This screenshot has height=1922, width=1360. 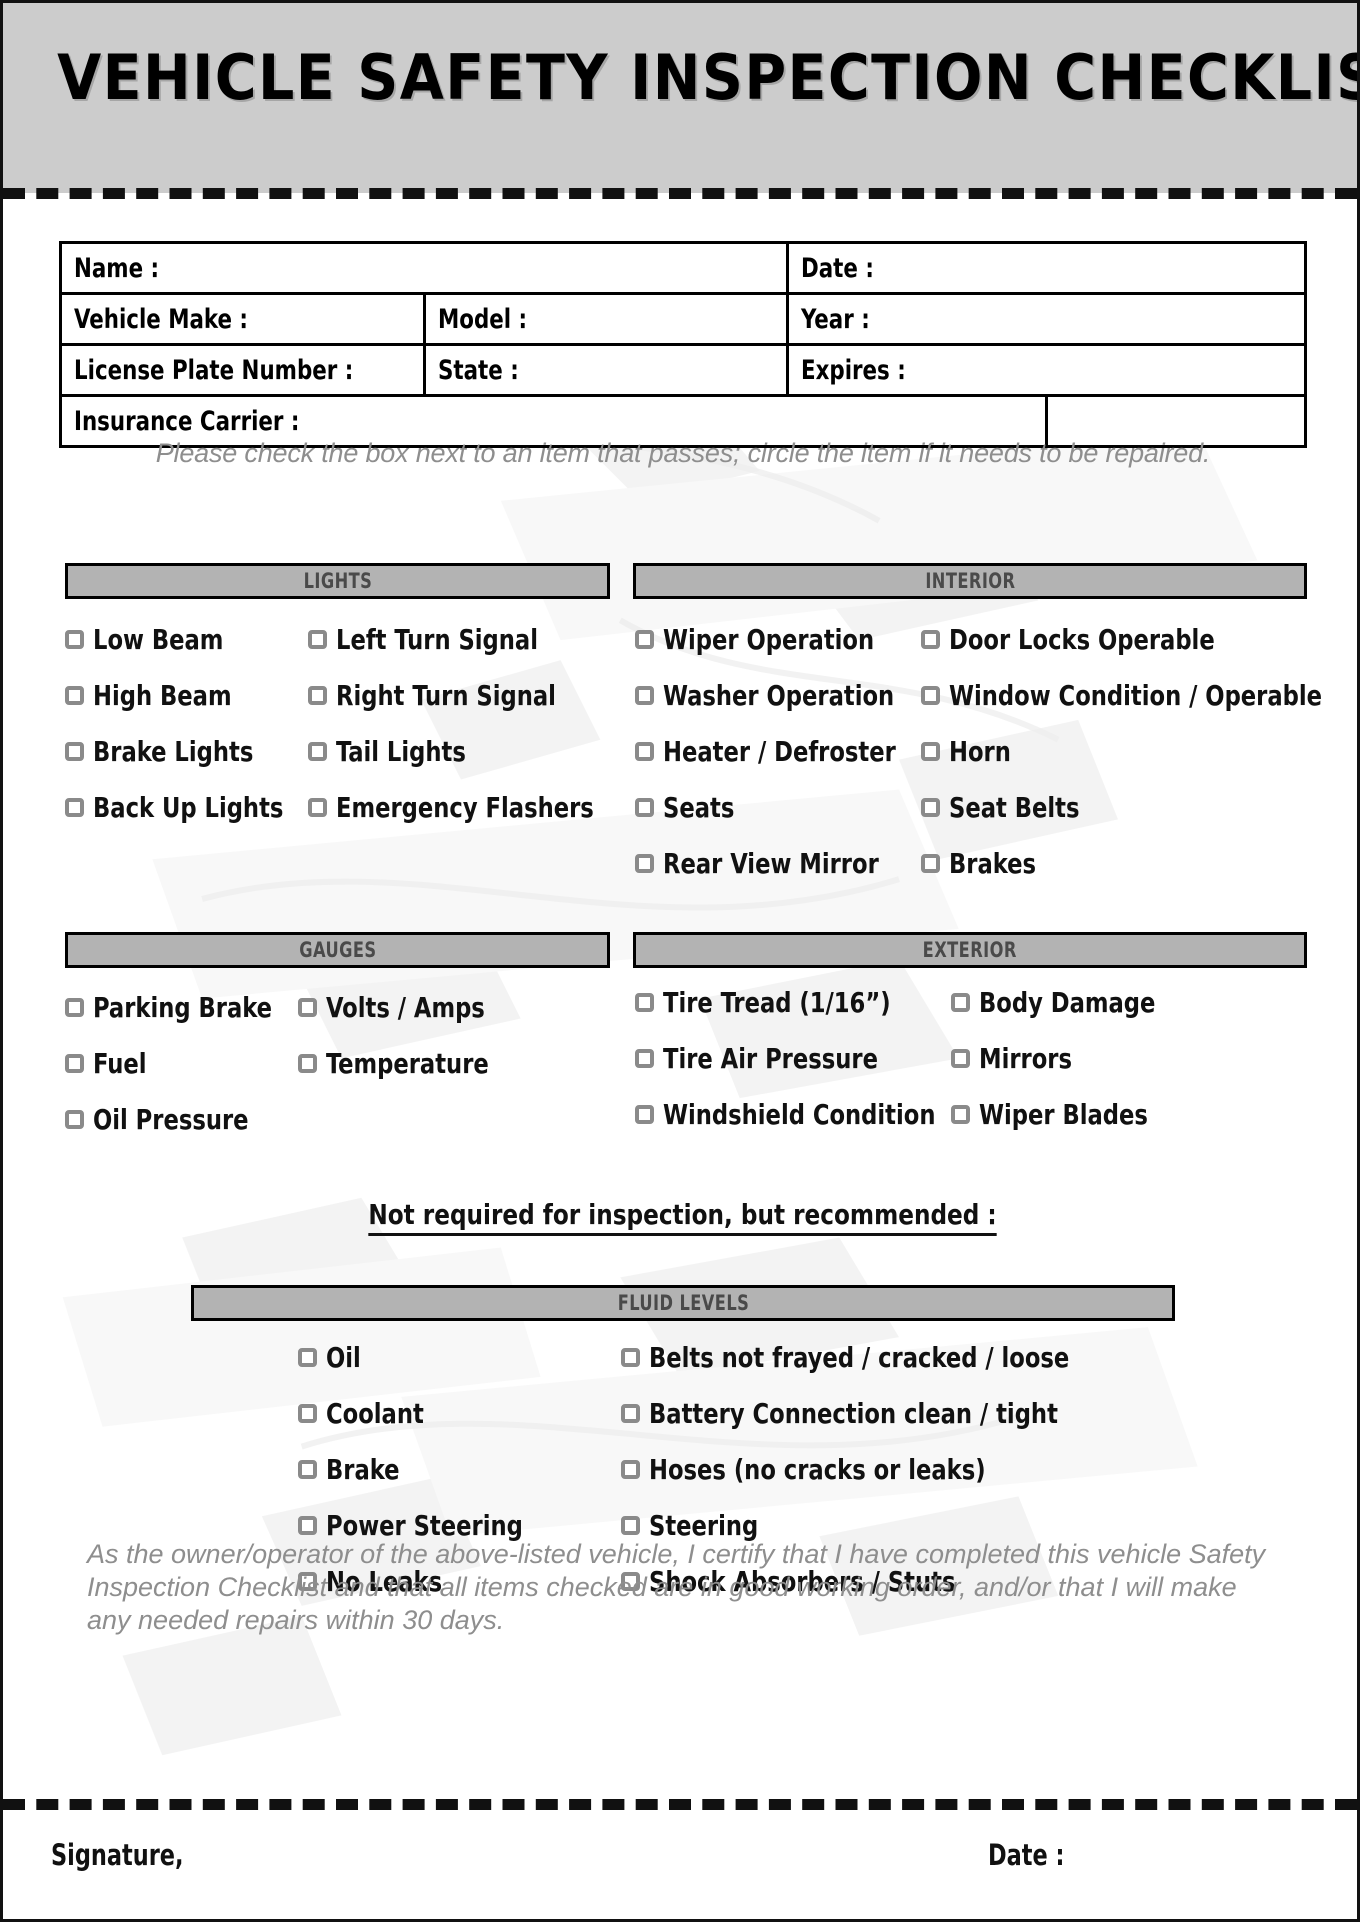 What do you see at coordinates (151, 639) in the screenshot?
I see `checklist-item-low-beam: Low Beam` at bounding box center [151, 639].